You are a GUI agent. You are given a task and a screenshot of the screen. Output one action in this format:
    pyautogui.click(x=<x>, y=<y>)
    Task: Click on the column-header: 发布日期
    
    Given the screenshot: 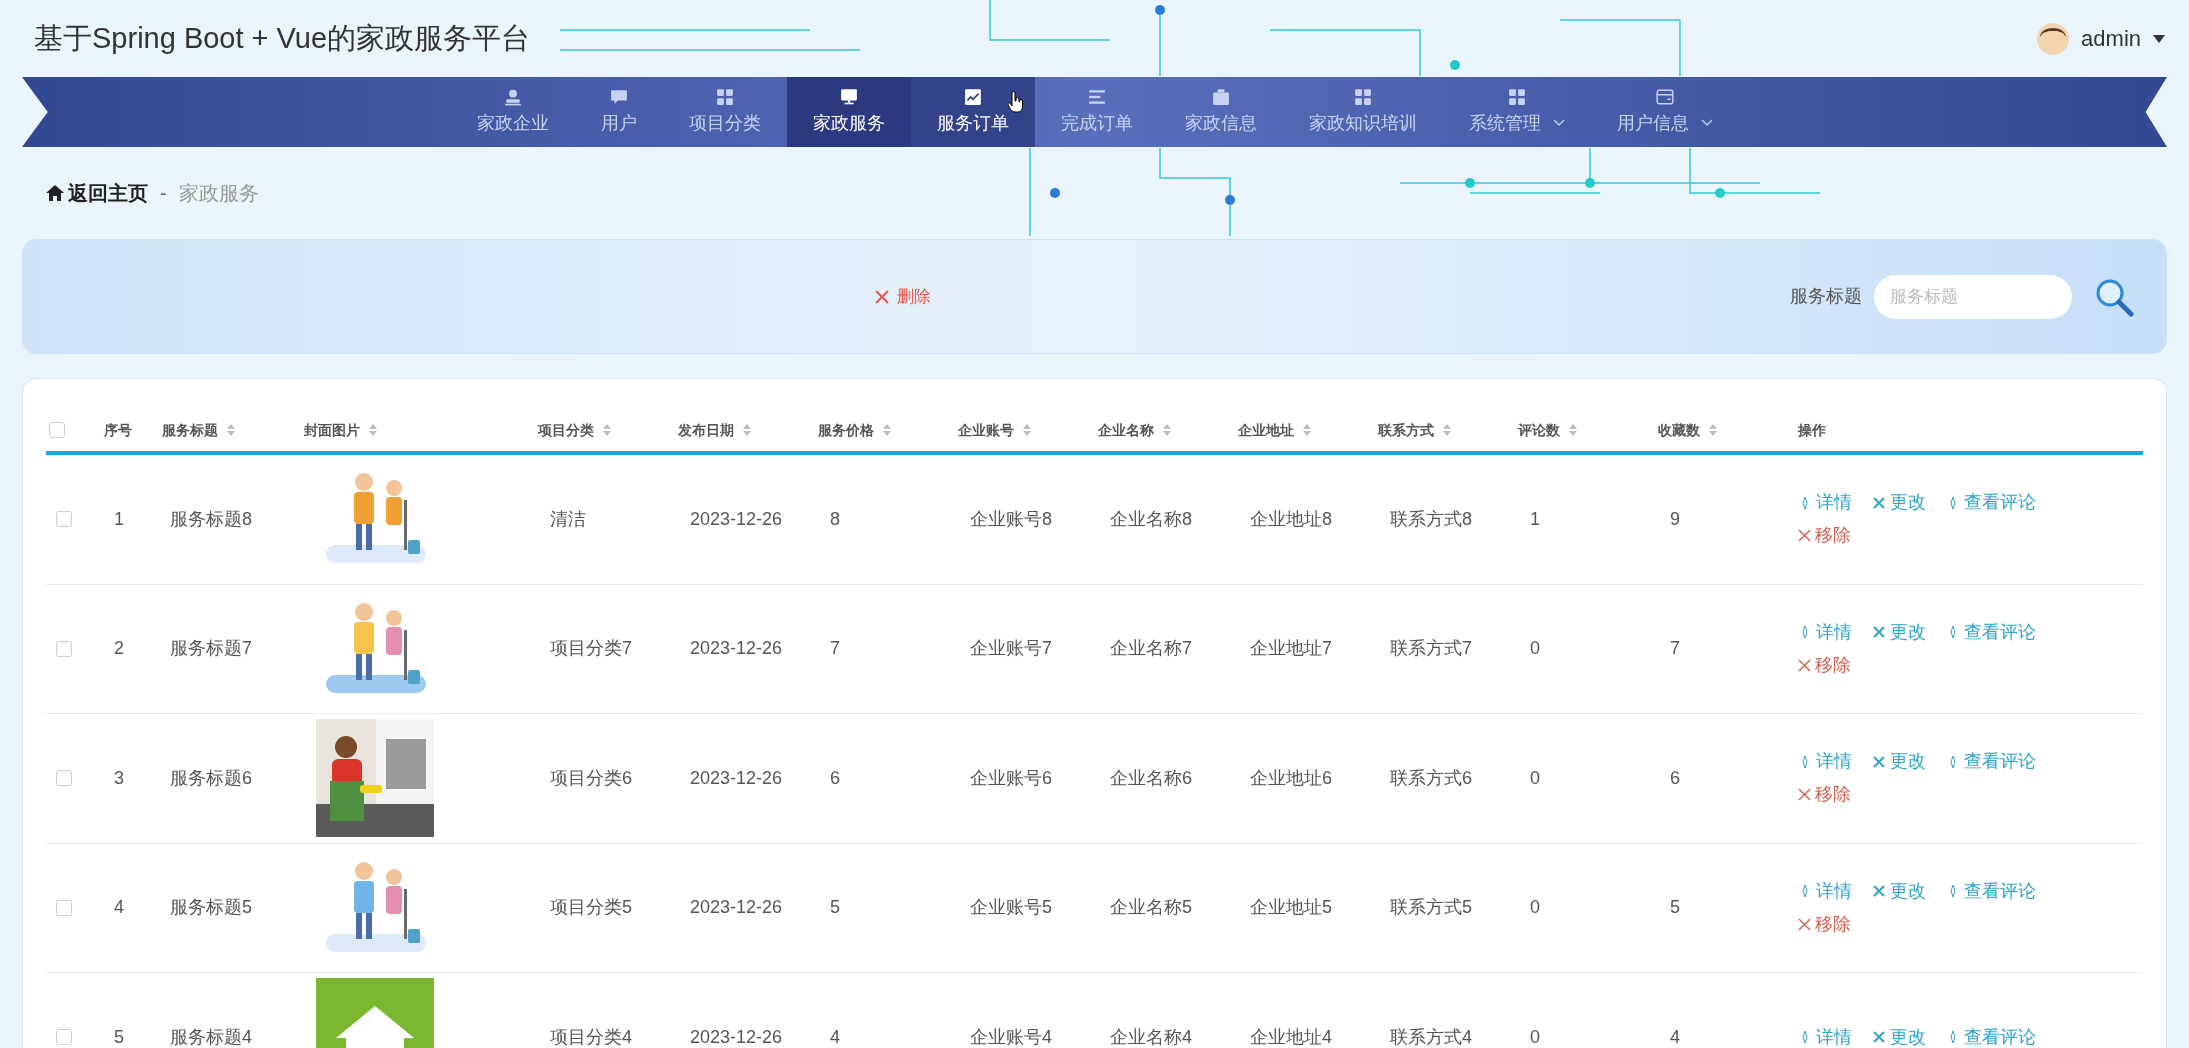 What is the action you would take?
    pyautogui.click(x=706, y=430)
    